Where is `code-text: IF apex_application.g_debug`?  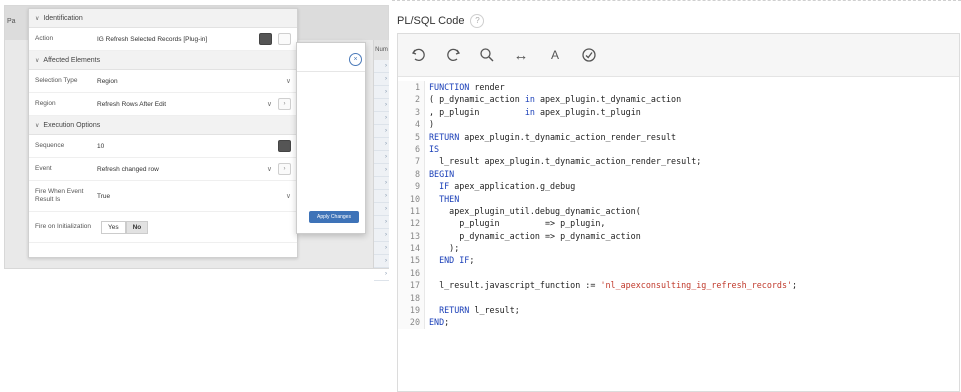 code-text: IF apex_application.g_debug is located at coordinates (507, 186).